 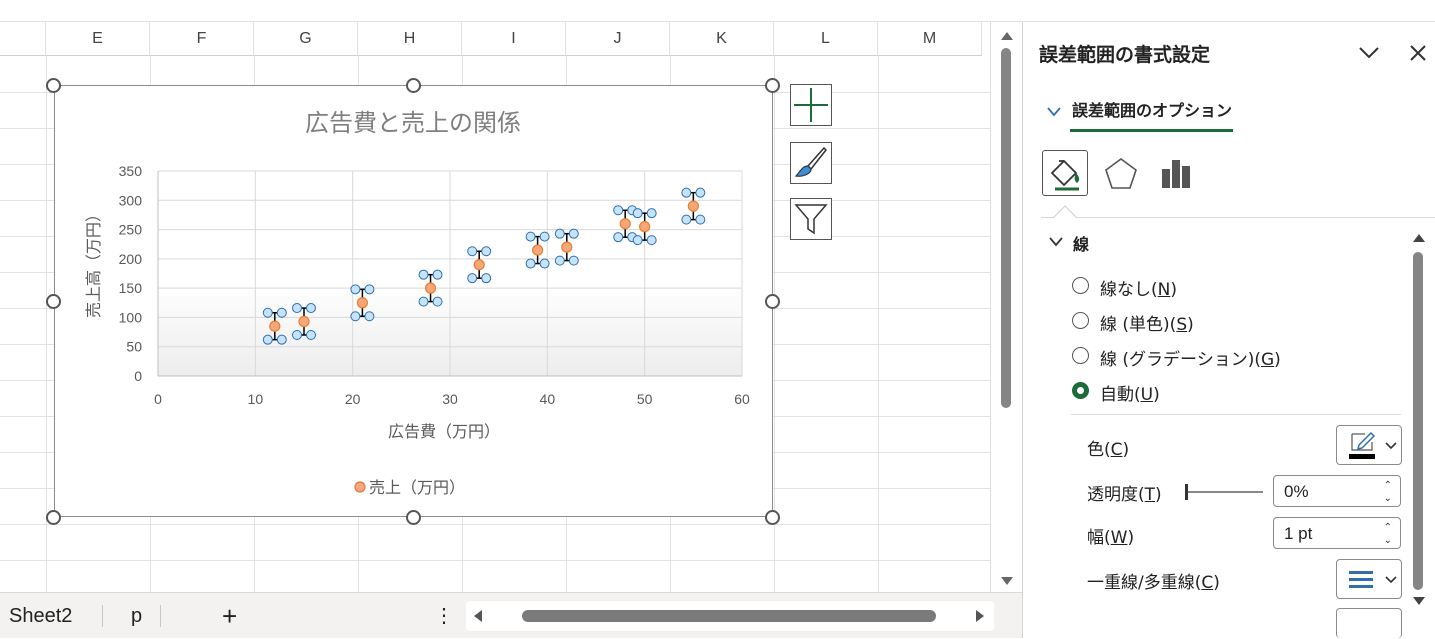 What do you see at coordinates (53, 85) in the screenshot?
I see `resize-handle-top-left` at bounding box center [53, 85].